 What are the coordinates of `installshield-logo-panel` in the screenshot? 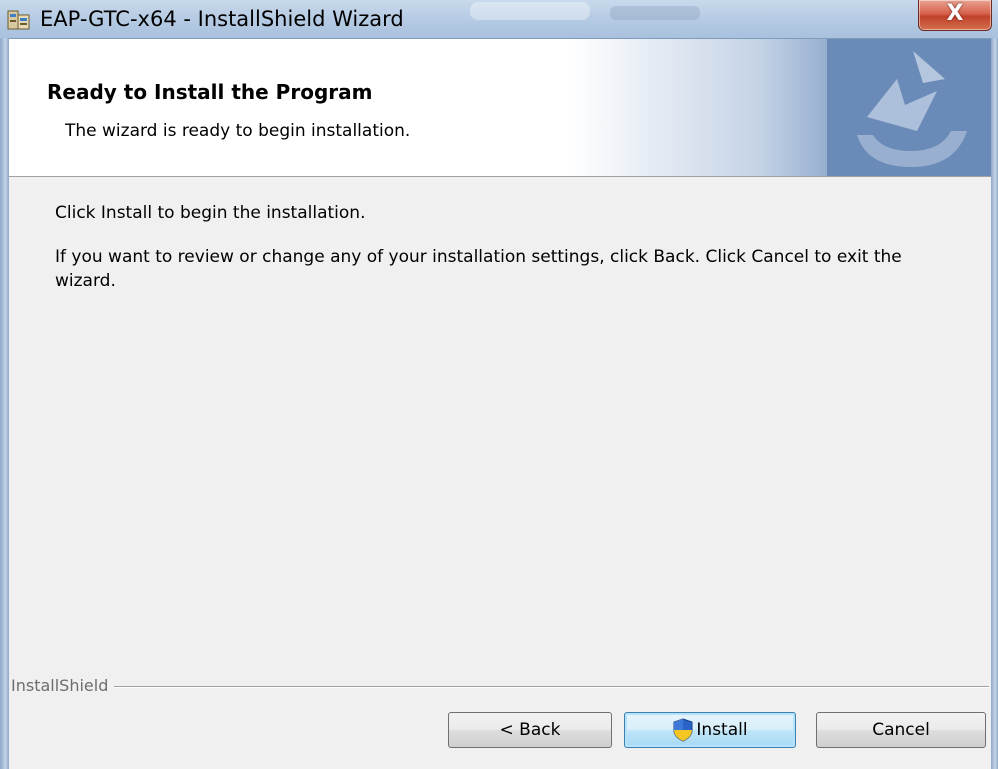 It's located at (909, 107).